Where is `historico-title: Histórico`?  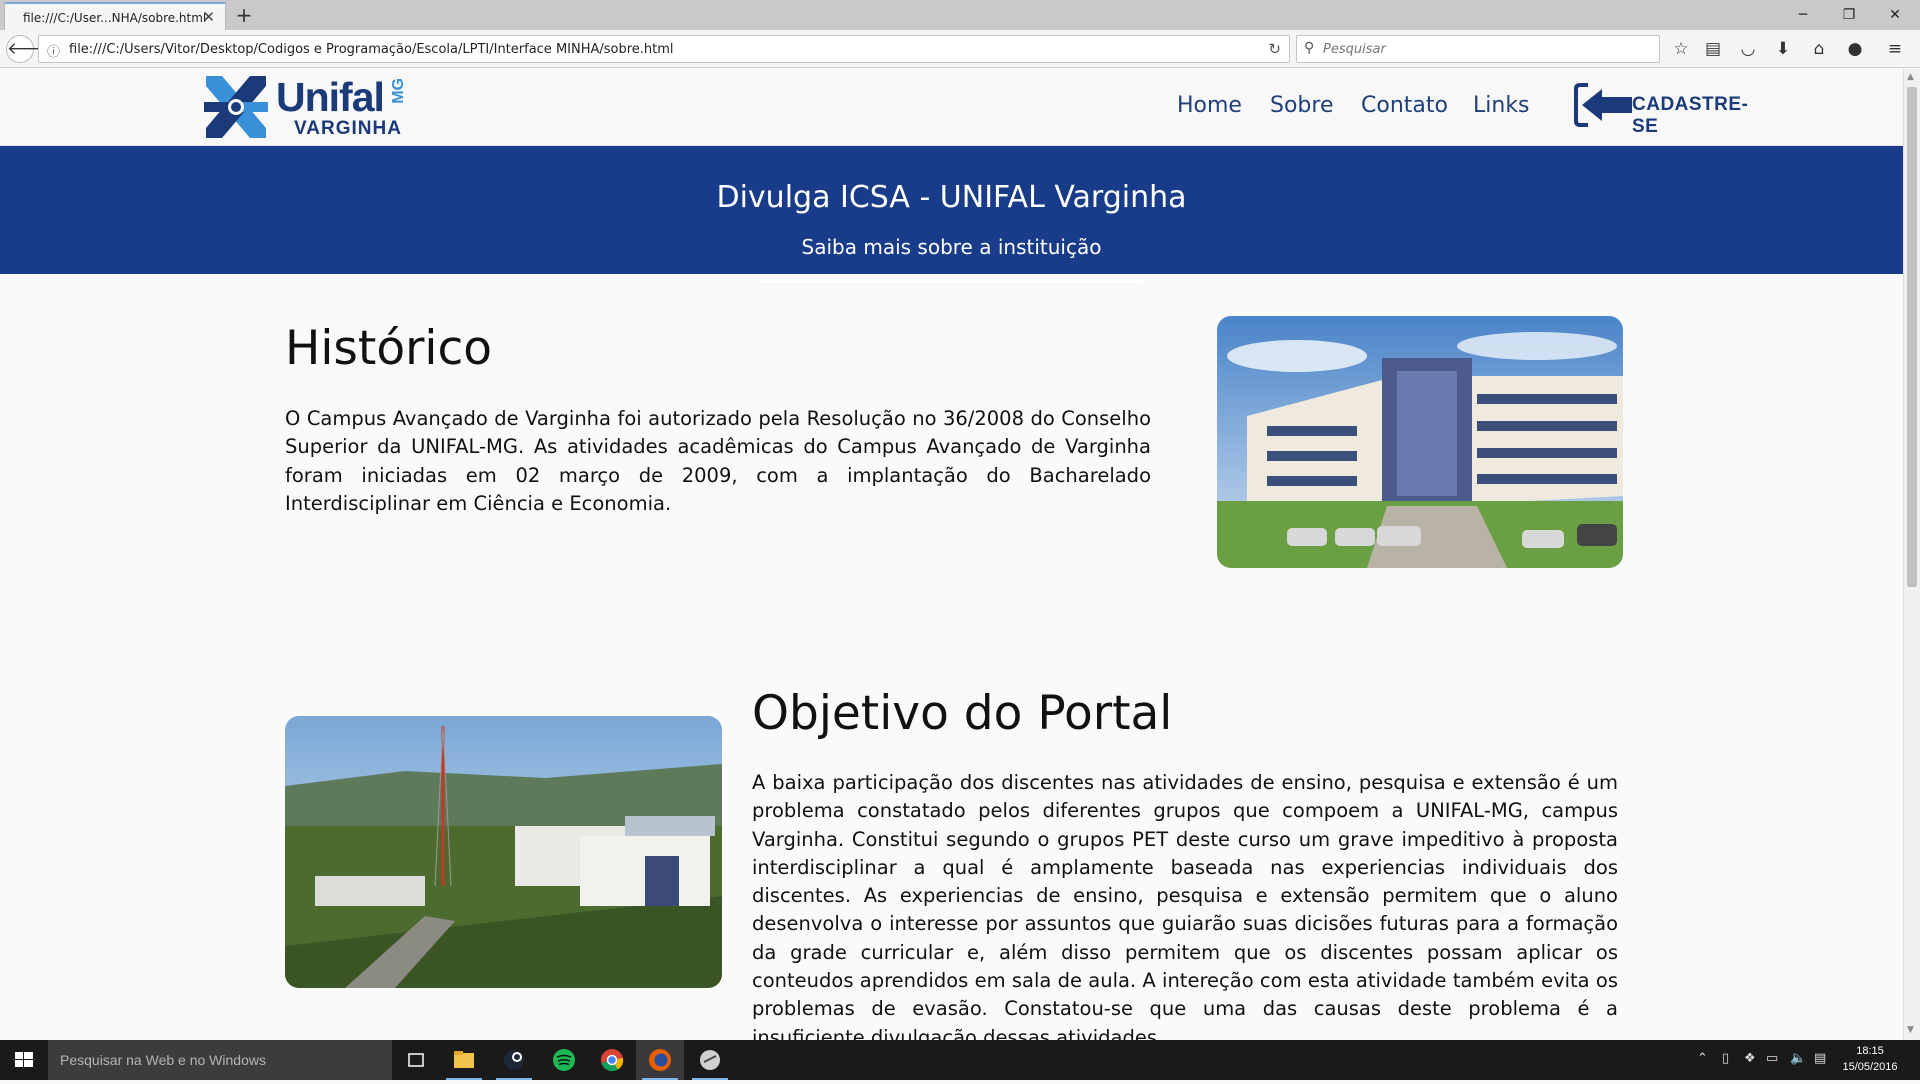 historico-title: Histórico is located at coordinates (389, 348).